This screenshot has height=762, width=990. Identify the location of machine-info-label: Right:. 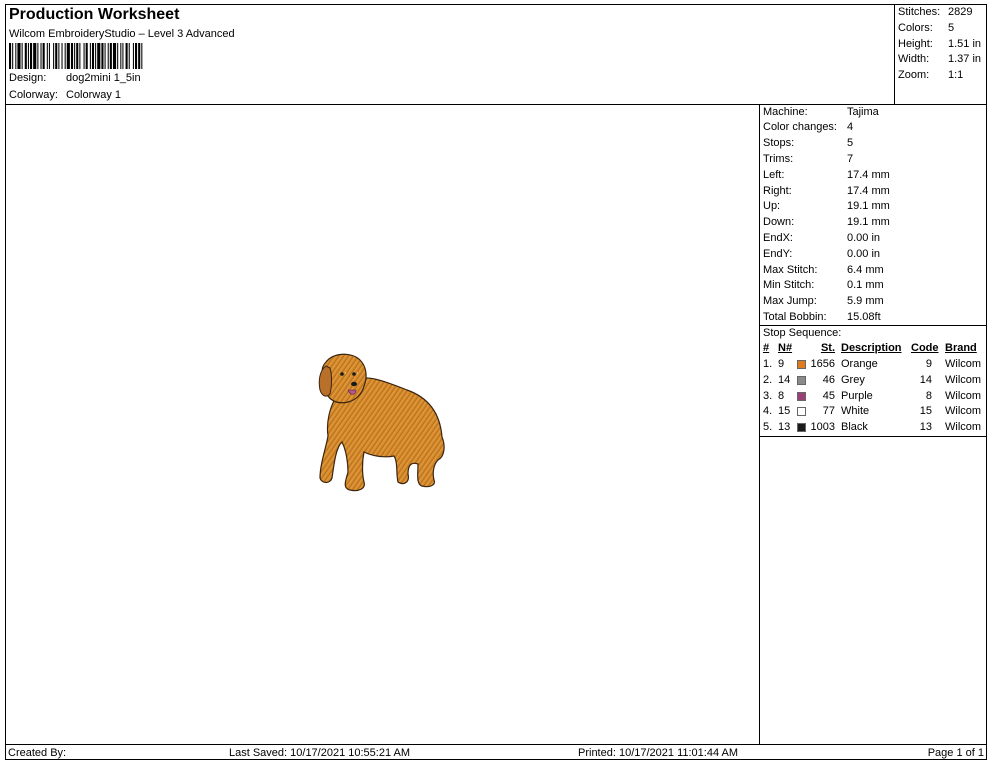
(777, 190).